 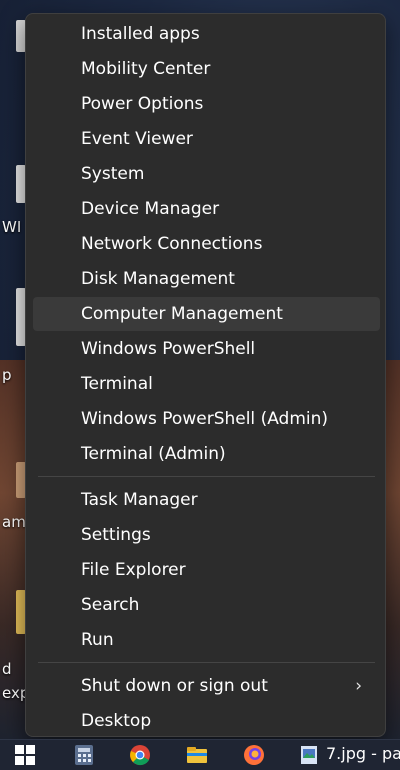 What do you see at coordinates (206, 279) in the screenshot?
I see `menu-item-disk-management: Disk Management` at bounding box center [206, 279].